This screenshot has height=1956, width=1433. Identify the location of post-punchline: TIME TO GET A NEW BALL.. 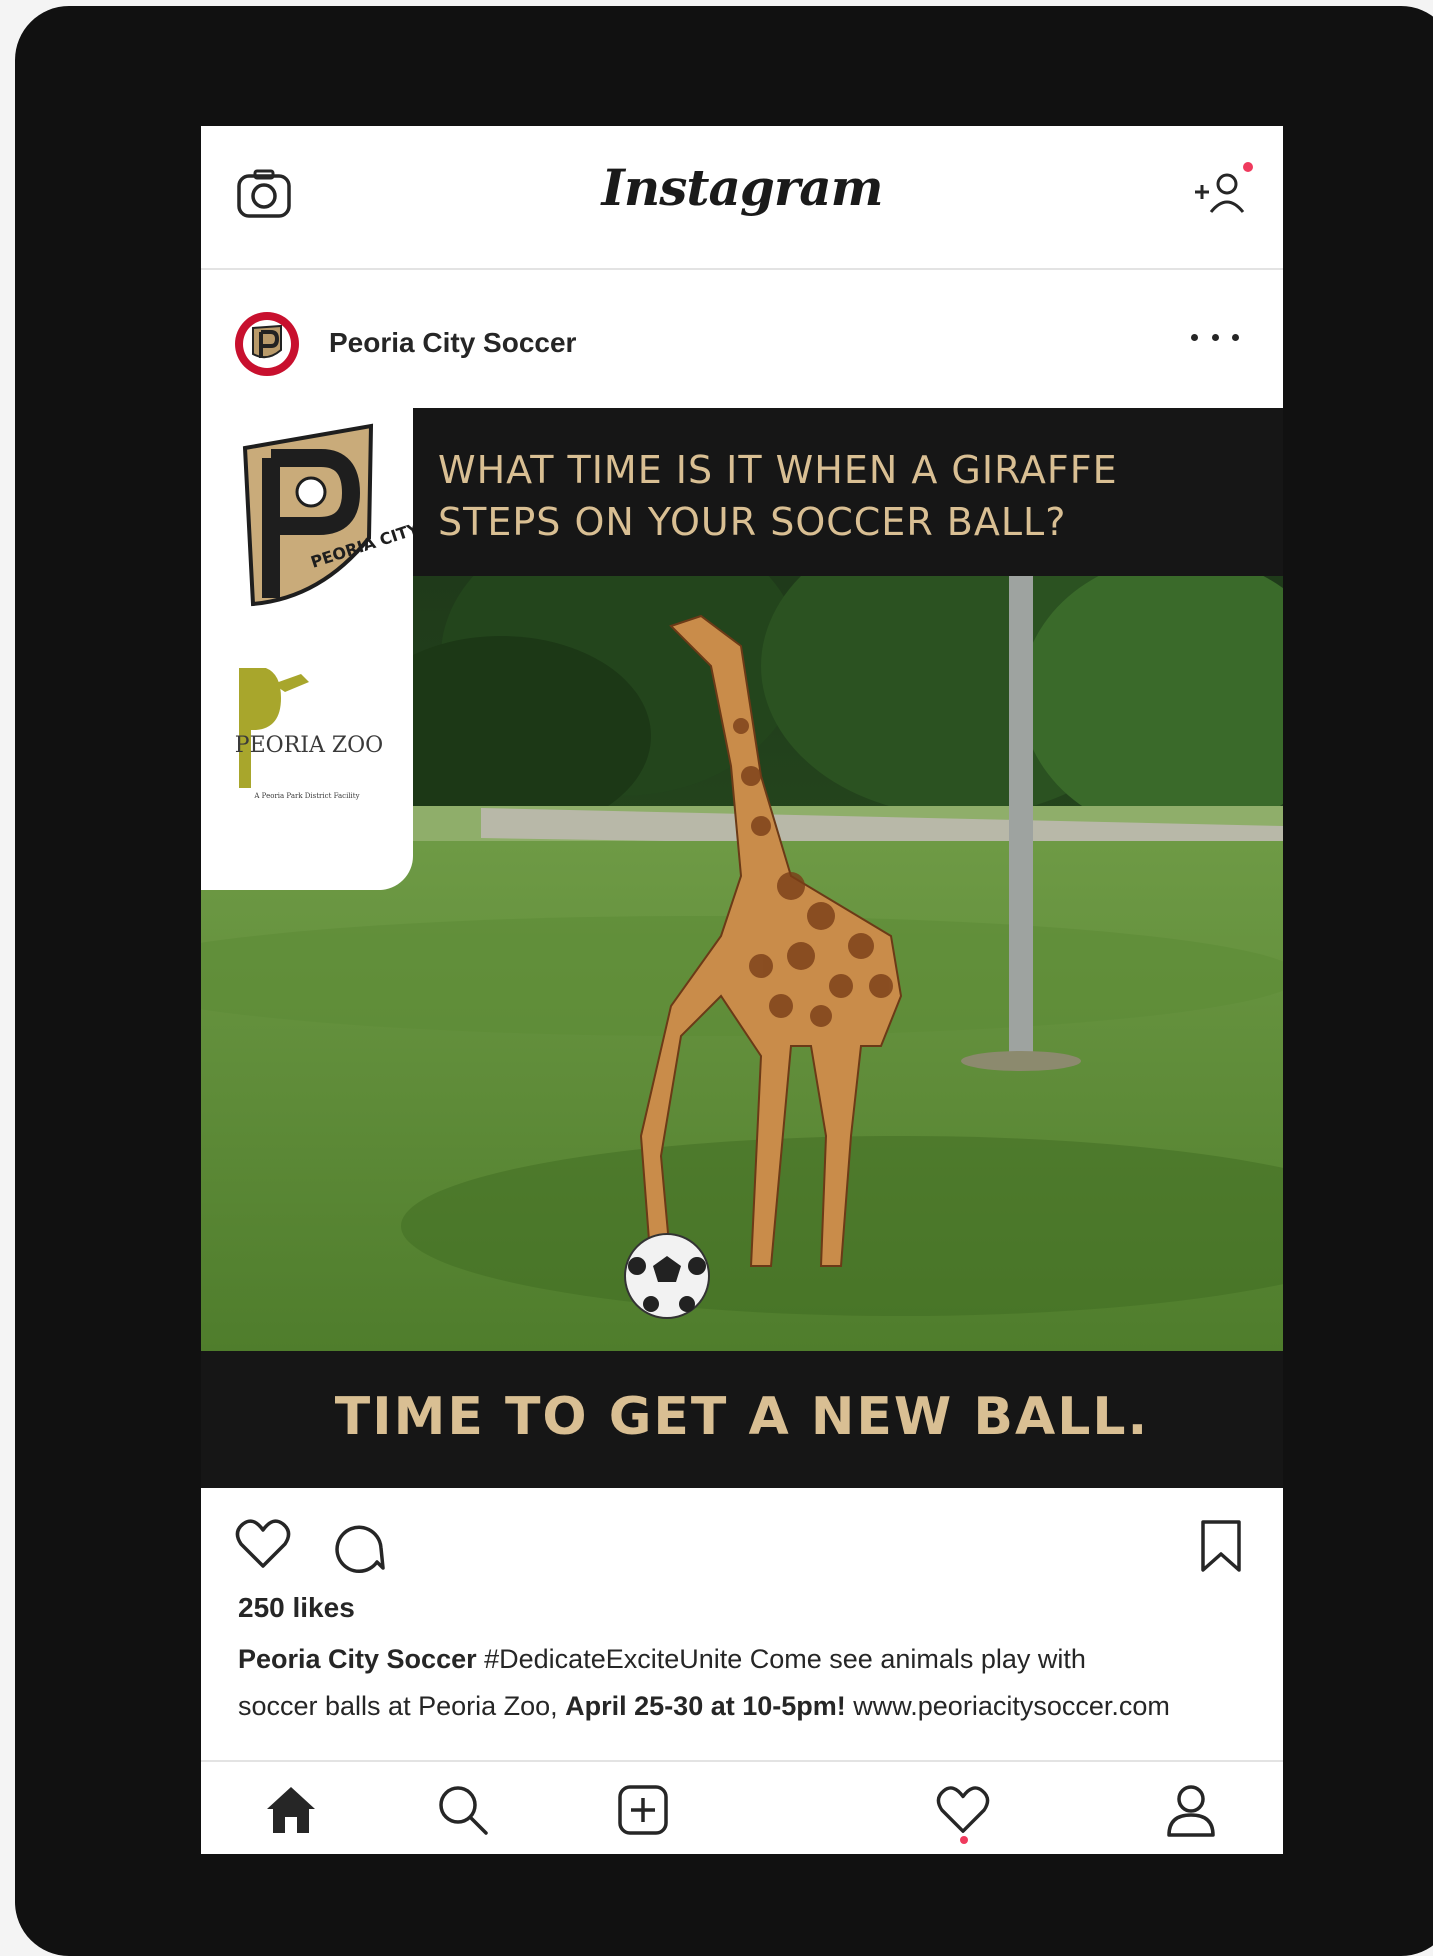
(742, 1417).